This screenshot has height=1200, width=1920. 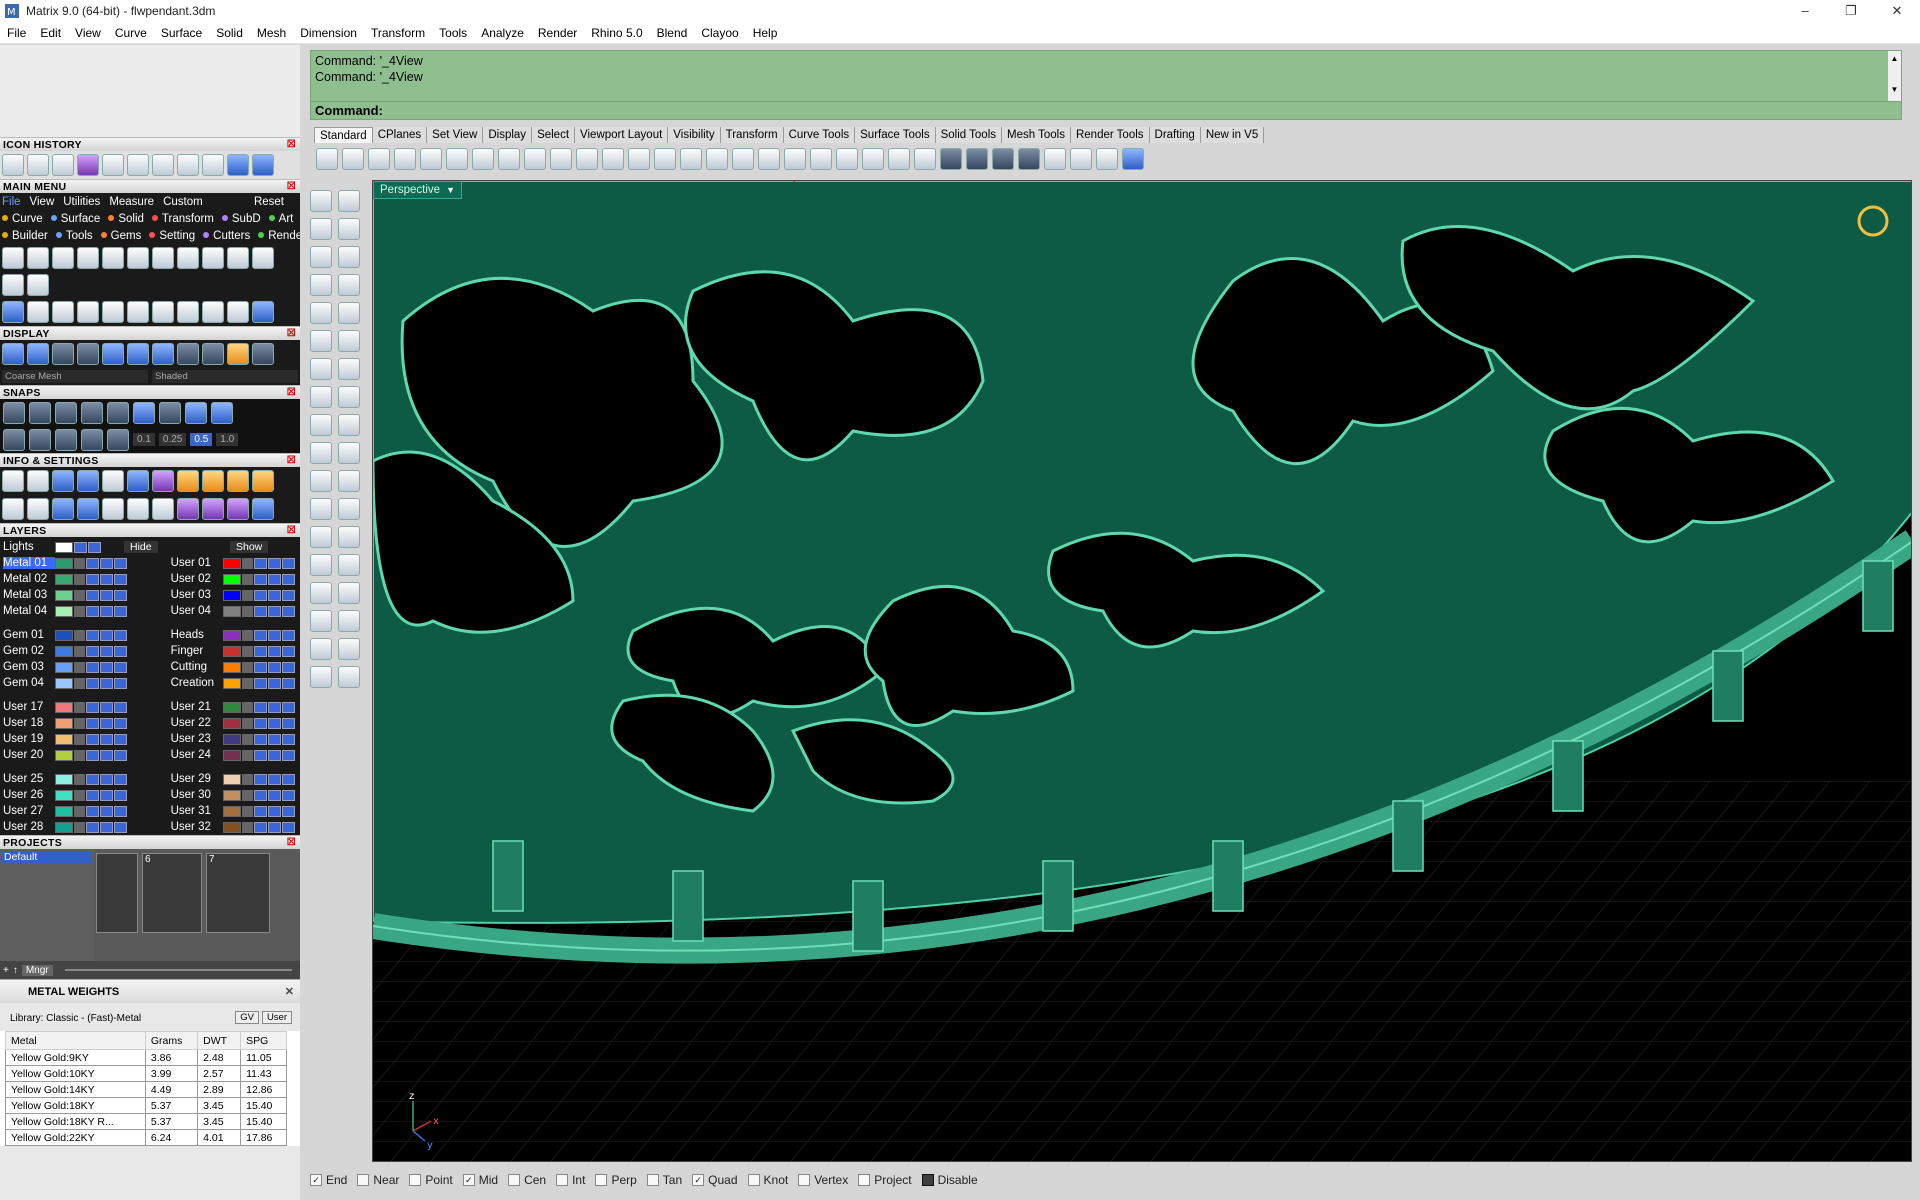 I want to click on frame-icon, so click(x=263, y=481).